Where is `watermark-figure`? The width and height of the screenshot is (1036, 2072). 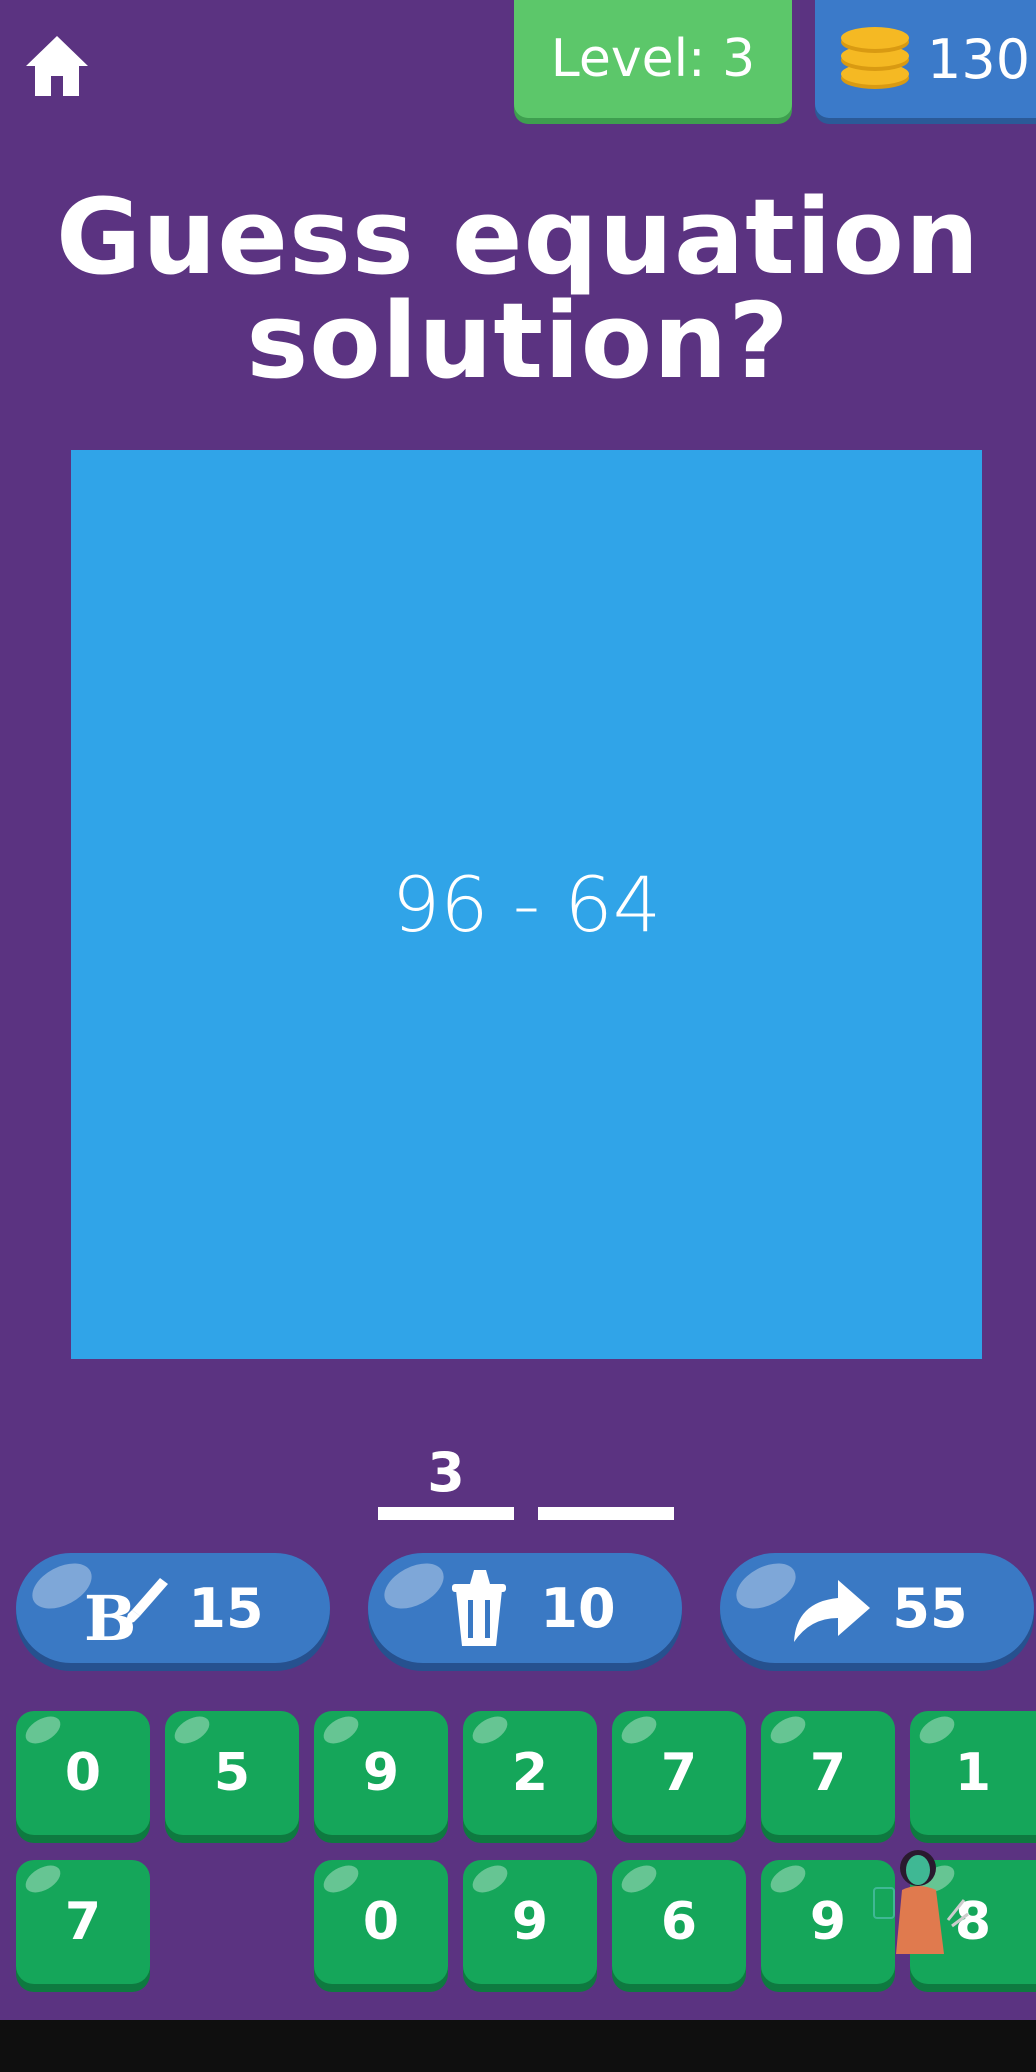 watermark-figure is located at coordinates (921, 1902).